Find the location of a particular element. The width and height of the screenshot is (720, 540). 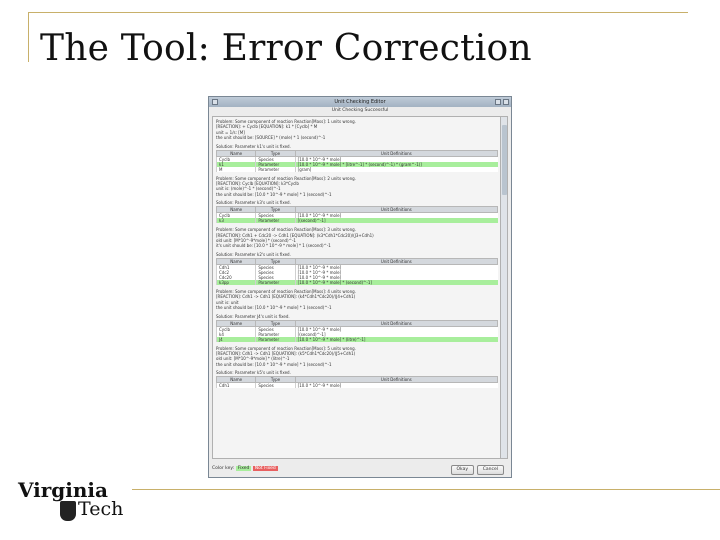

window-title: Unit Checking Editor is located at coordinates (360, 102).